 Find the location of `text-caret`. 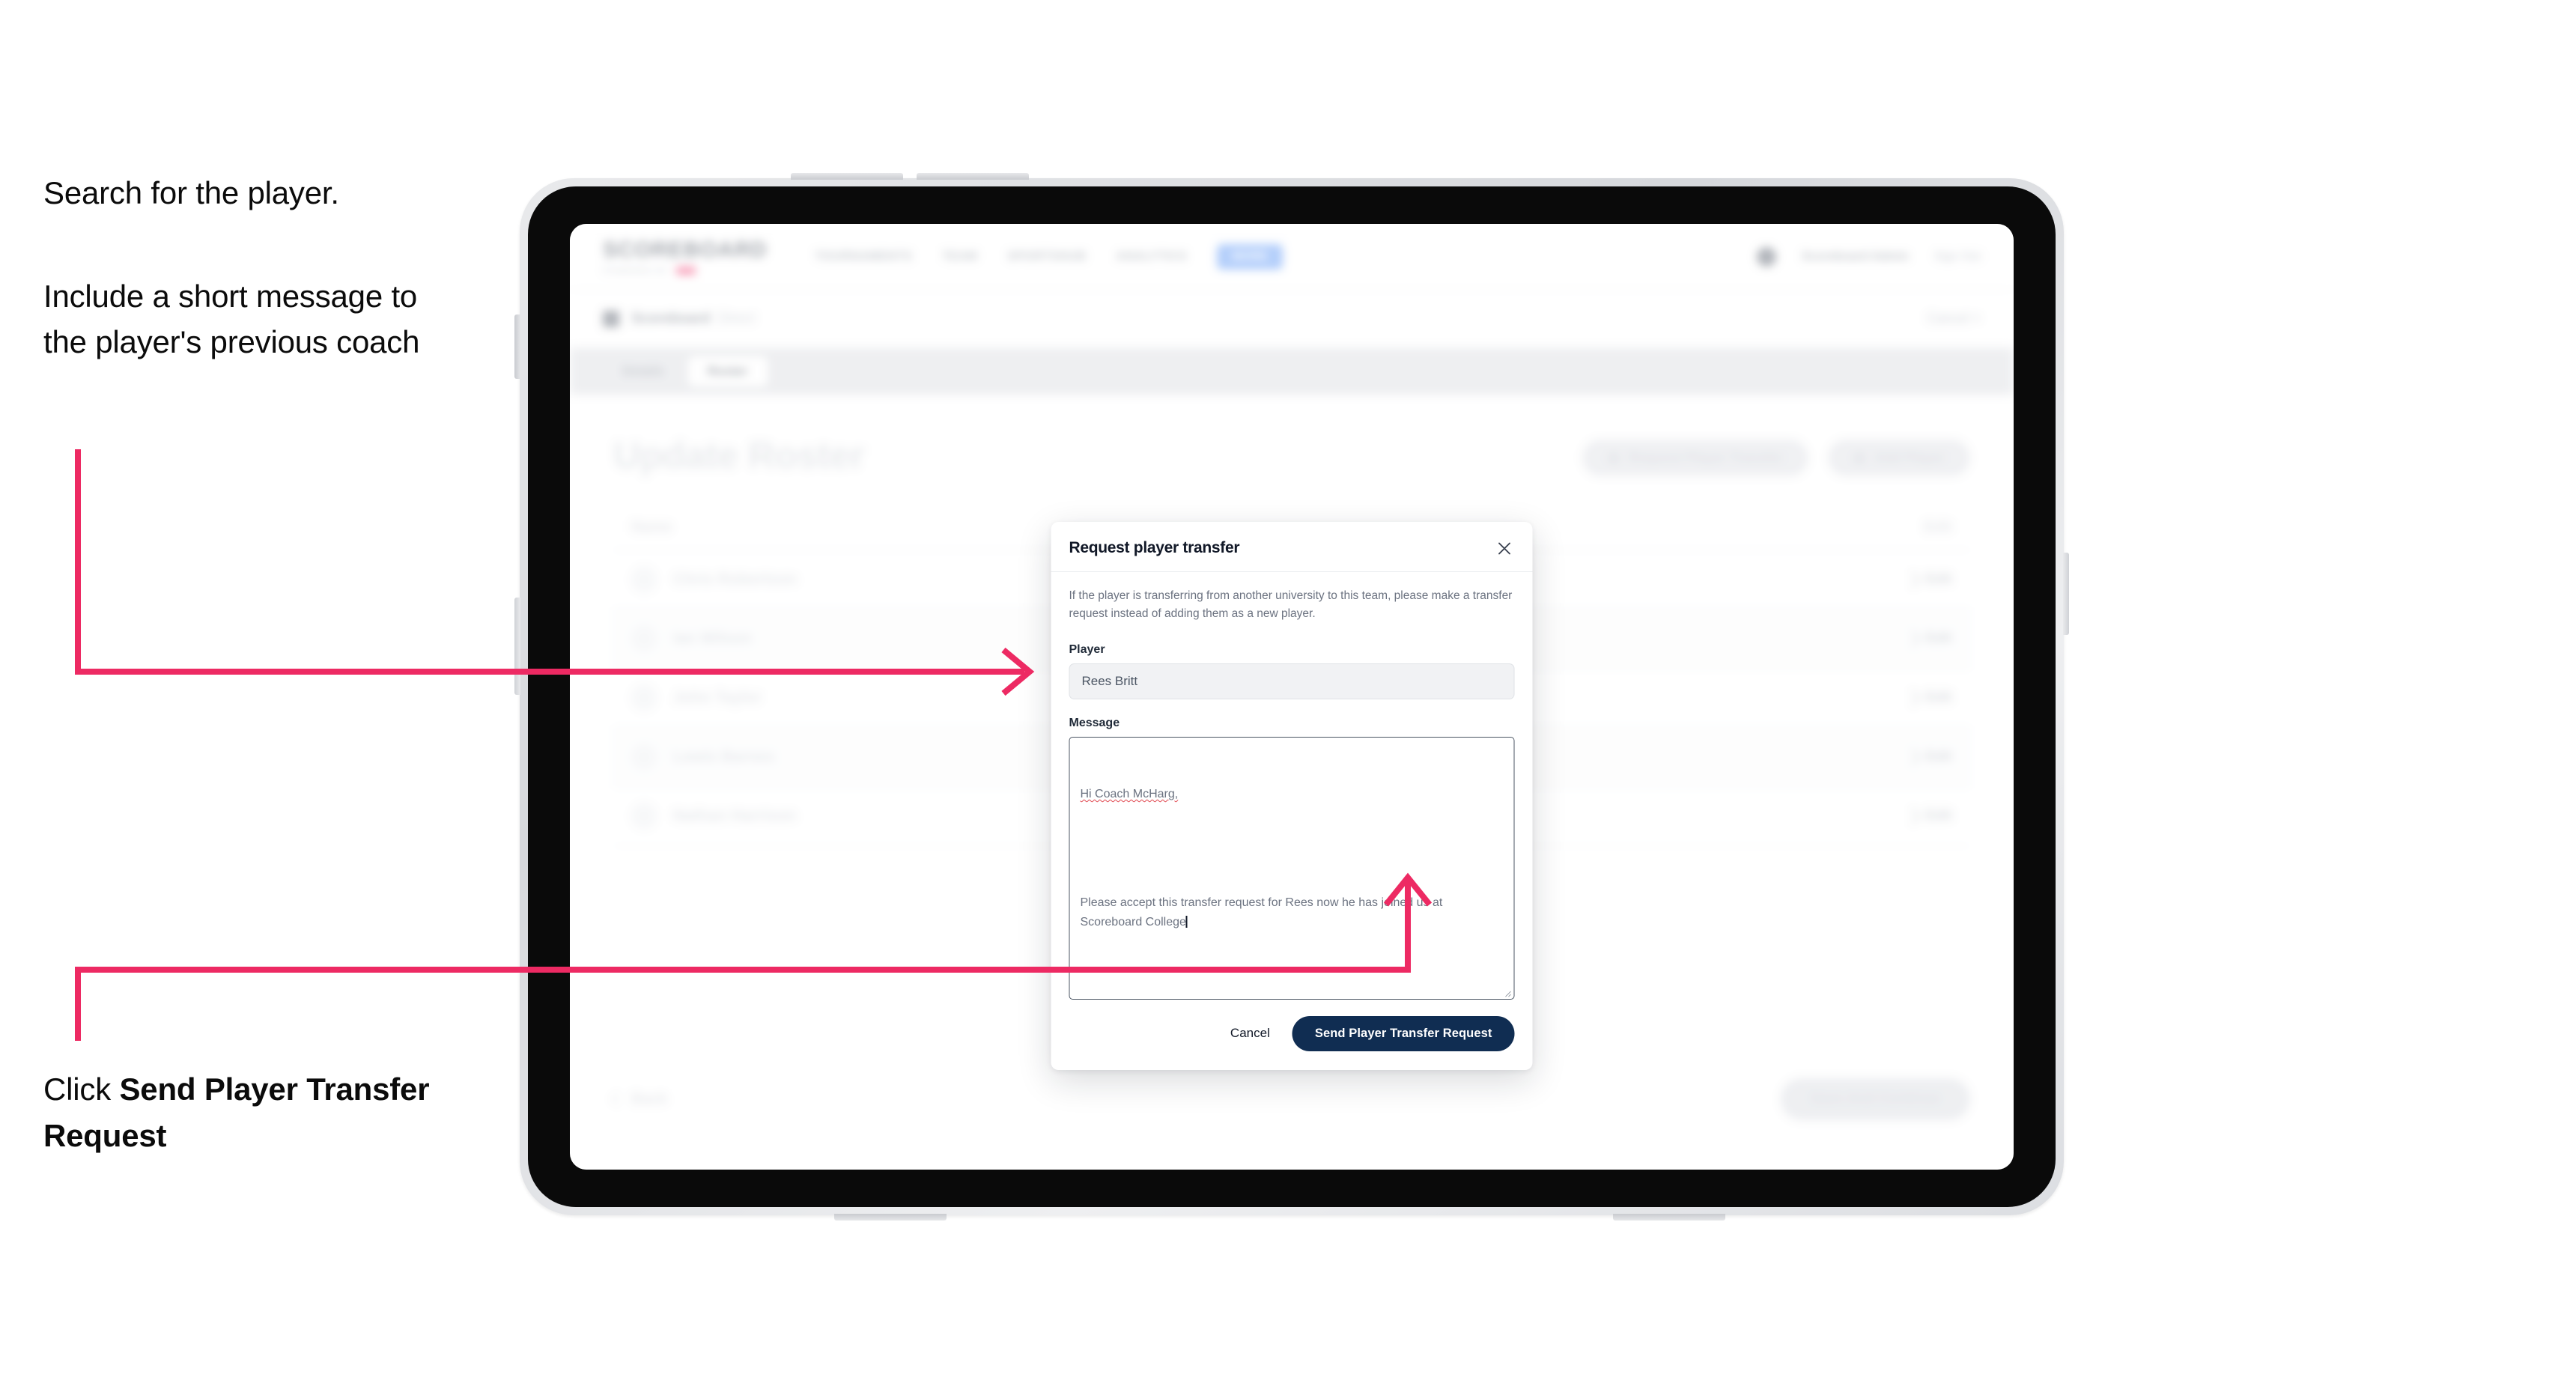

text-caret is located at coordinates (1186, 922).